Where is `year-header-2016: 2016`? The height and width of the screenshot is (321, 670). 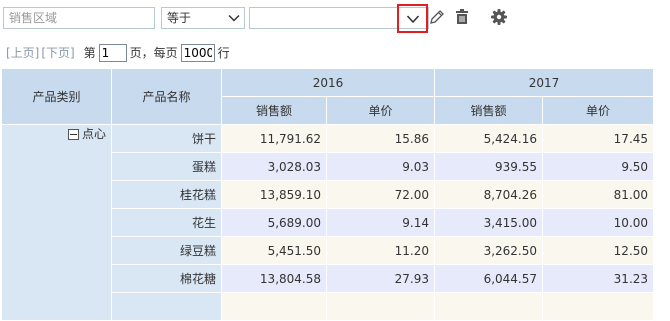
year-header-2016: 2016 is located at coordinates (328, 82).